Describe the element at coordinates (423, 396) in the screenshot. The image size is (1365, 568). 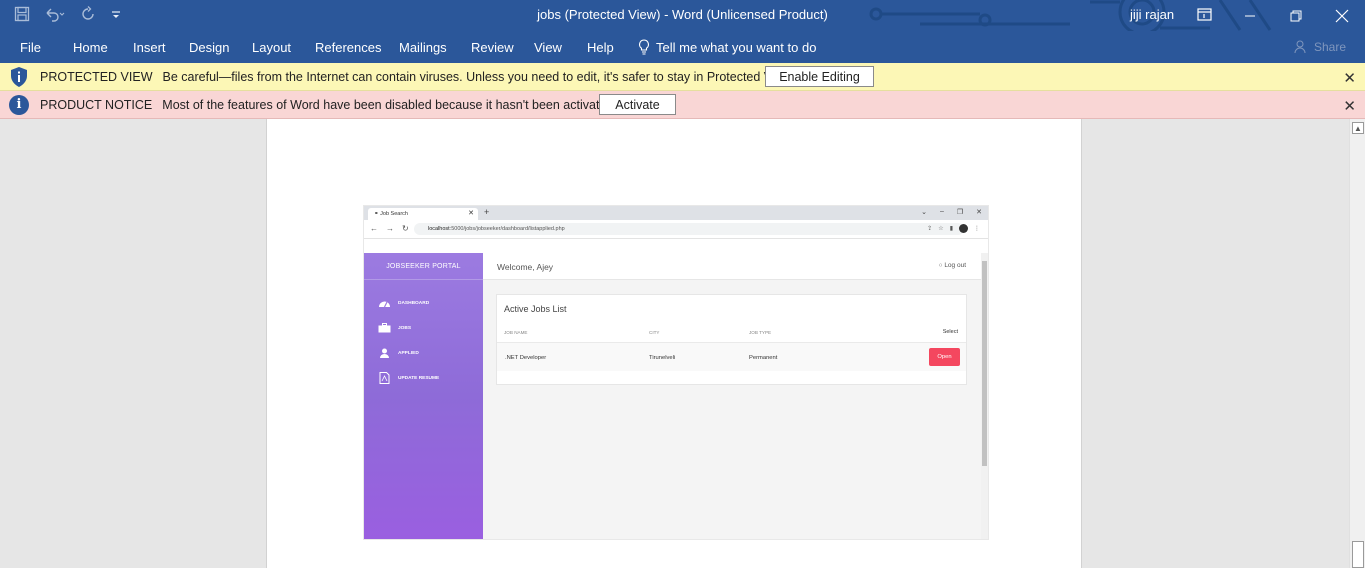
I see `app-sidebar: JOBSEEKER PORTAL DASHBOARD JOBS APPLIED` at that location.